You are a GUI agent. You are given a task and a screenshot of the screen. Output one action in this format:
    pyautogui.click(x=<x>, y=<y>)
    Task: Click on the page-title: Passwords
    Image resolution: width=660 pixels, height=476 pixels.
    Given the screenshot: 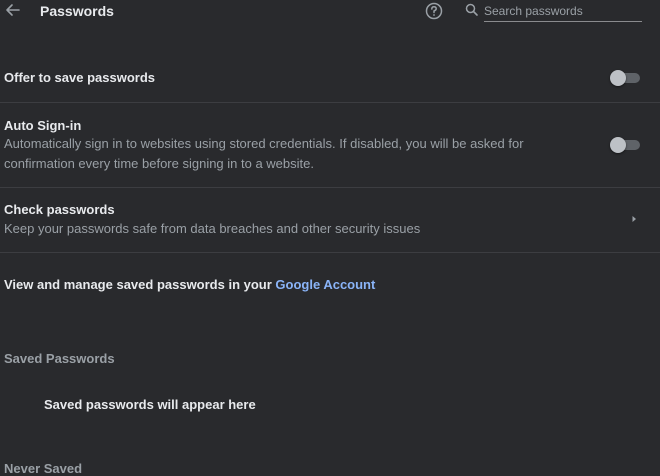 What is the action you would take?
    pyautogui.click(x=77, y=11)
    